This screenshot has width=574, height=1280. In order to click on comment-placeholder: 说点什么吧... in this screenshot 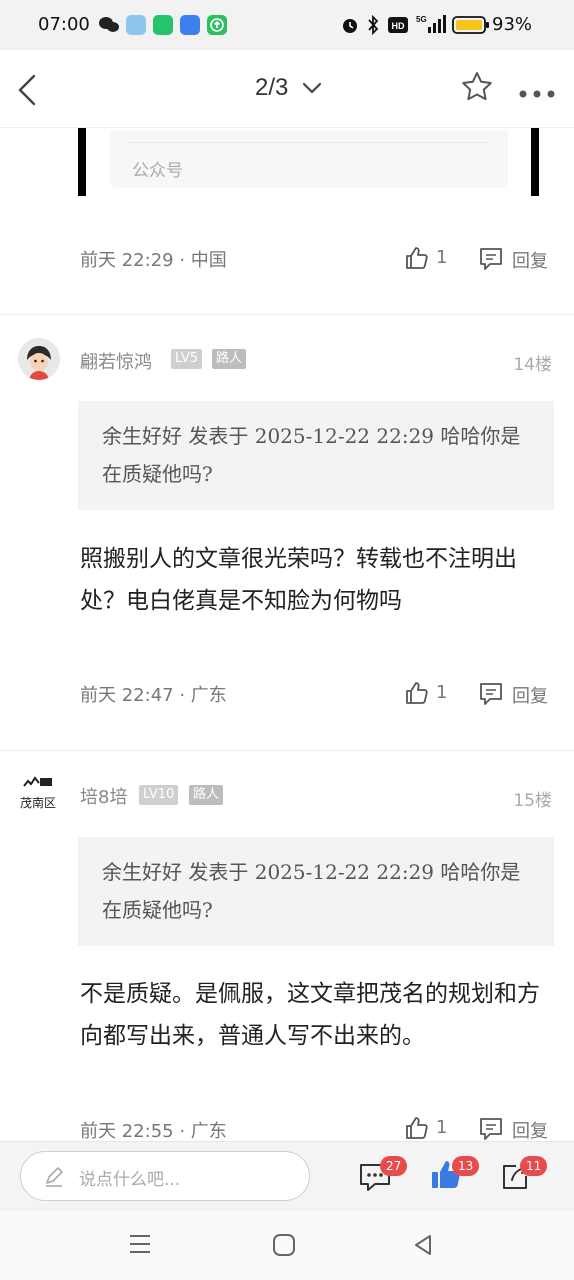, I will do `click(130, 1180)`.